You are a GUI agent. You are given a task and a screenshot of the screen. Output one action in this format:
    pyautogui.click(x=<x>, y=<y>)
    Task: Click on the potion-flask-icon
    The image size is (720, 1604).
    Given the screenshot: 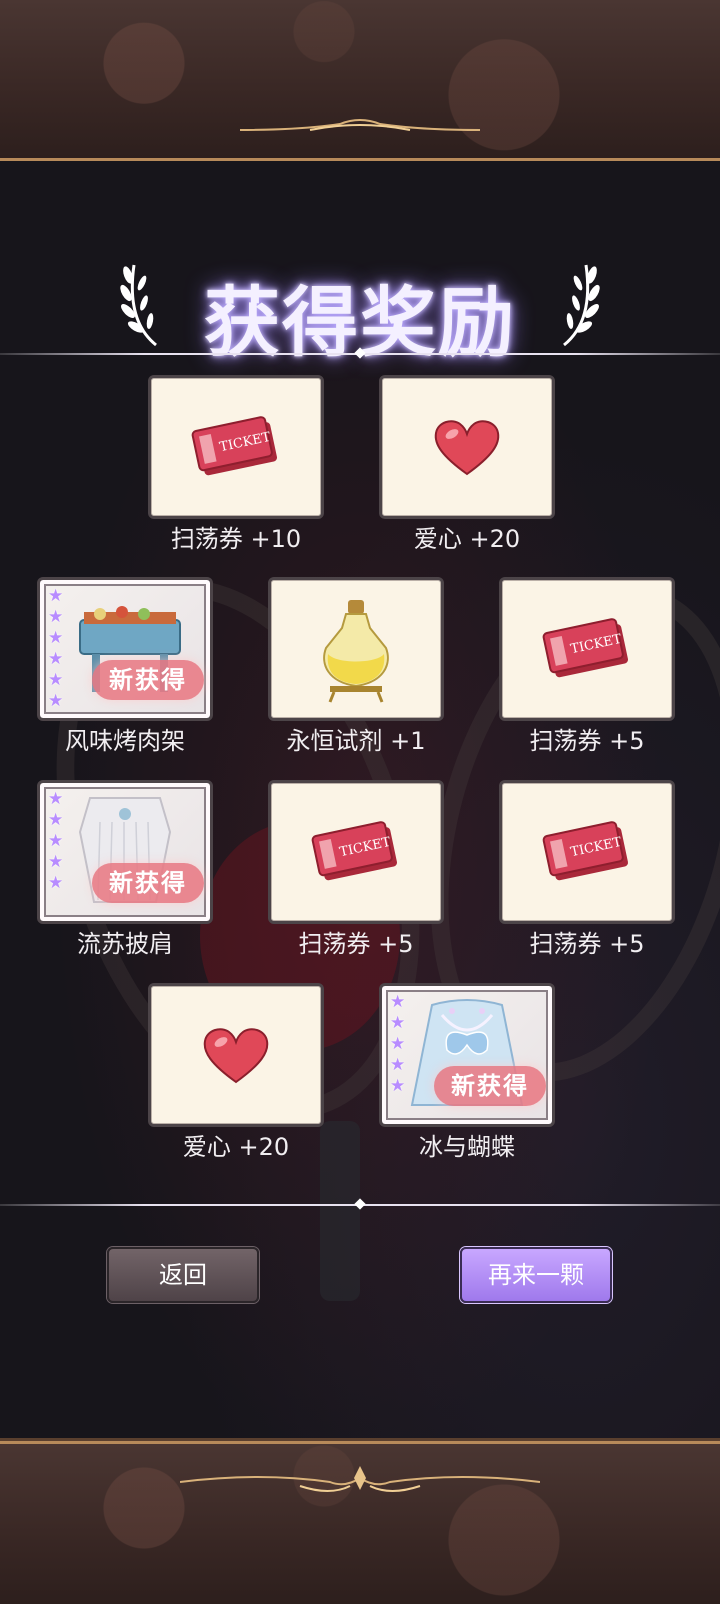 What is the action you would take?
    pyautogui.click(x=356, y=651)
    